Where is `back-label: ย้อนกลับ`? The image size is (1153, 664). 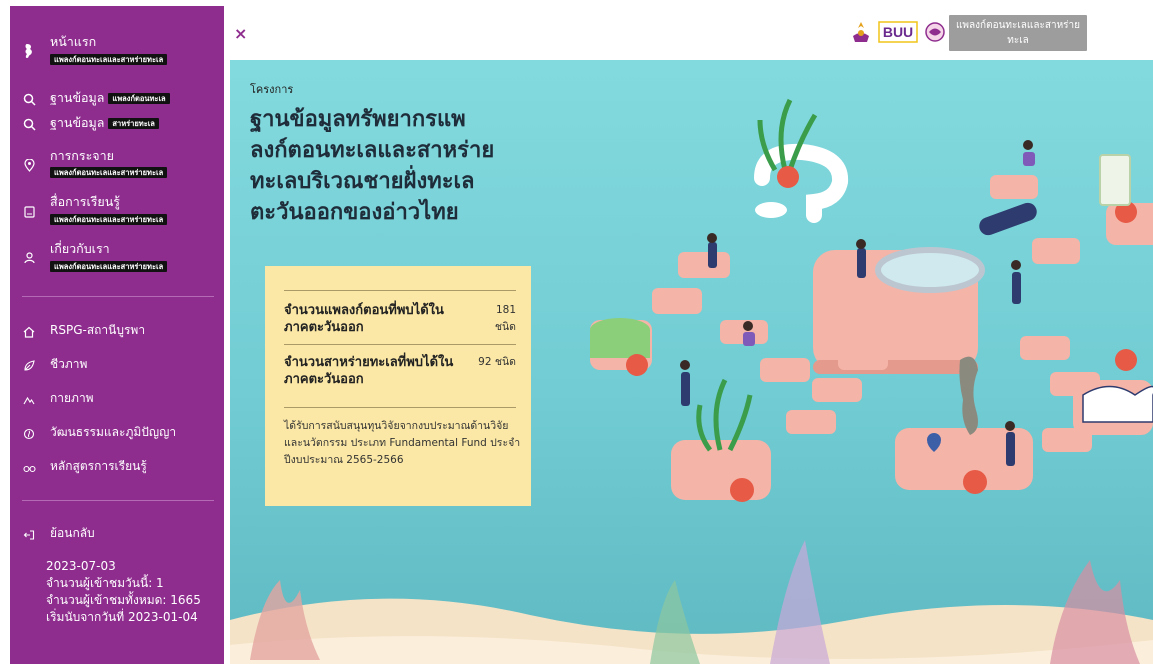 back-label: ย้อนกลับ is located at coordinates (72, 533).